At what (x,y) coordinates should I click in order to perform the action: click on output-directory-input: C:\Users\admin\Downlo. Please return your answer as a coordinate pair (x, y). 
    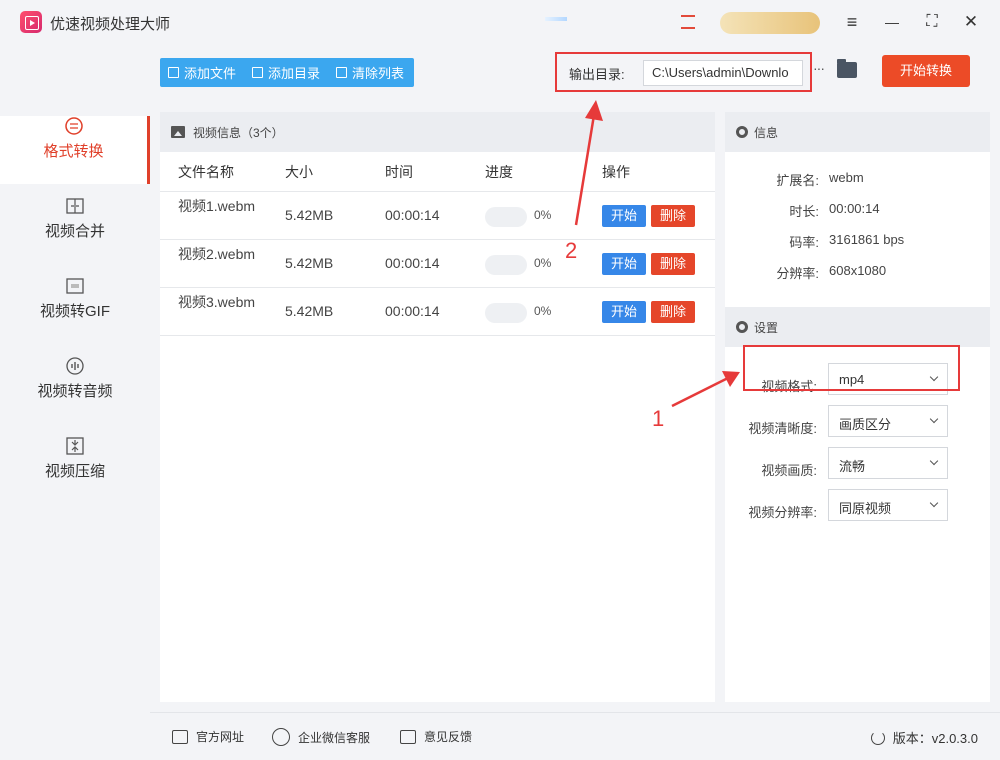
    Looking at the image, I should click on (723, 73).